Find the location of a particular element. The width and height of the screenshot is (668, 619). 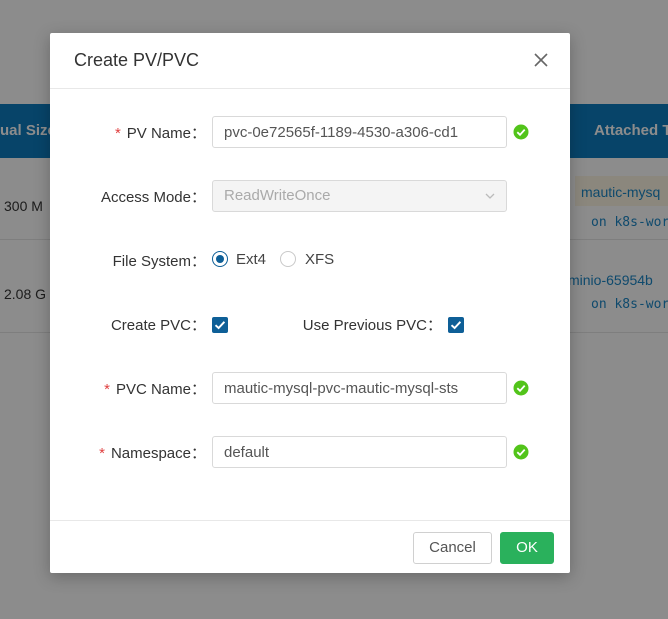

dialog-header: Create PV/PVC is located at coordinates (310, 61).